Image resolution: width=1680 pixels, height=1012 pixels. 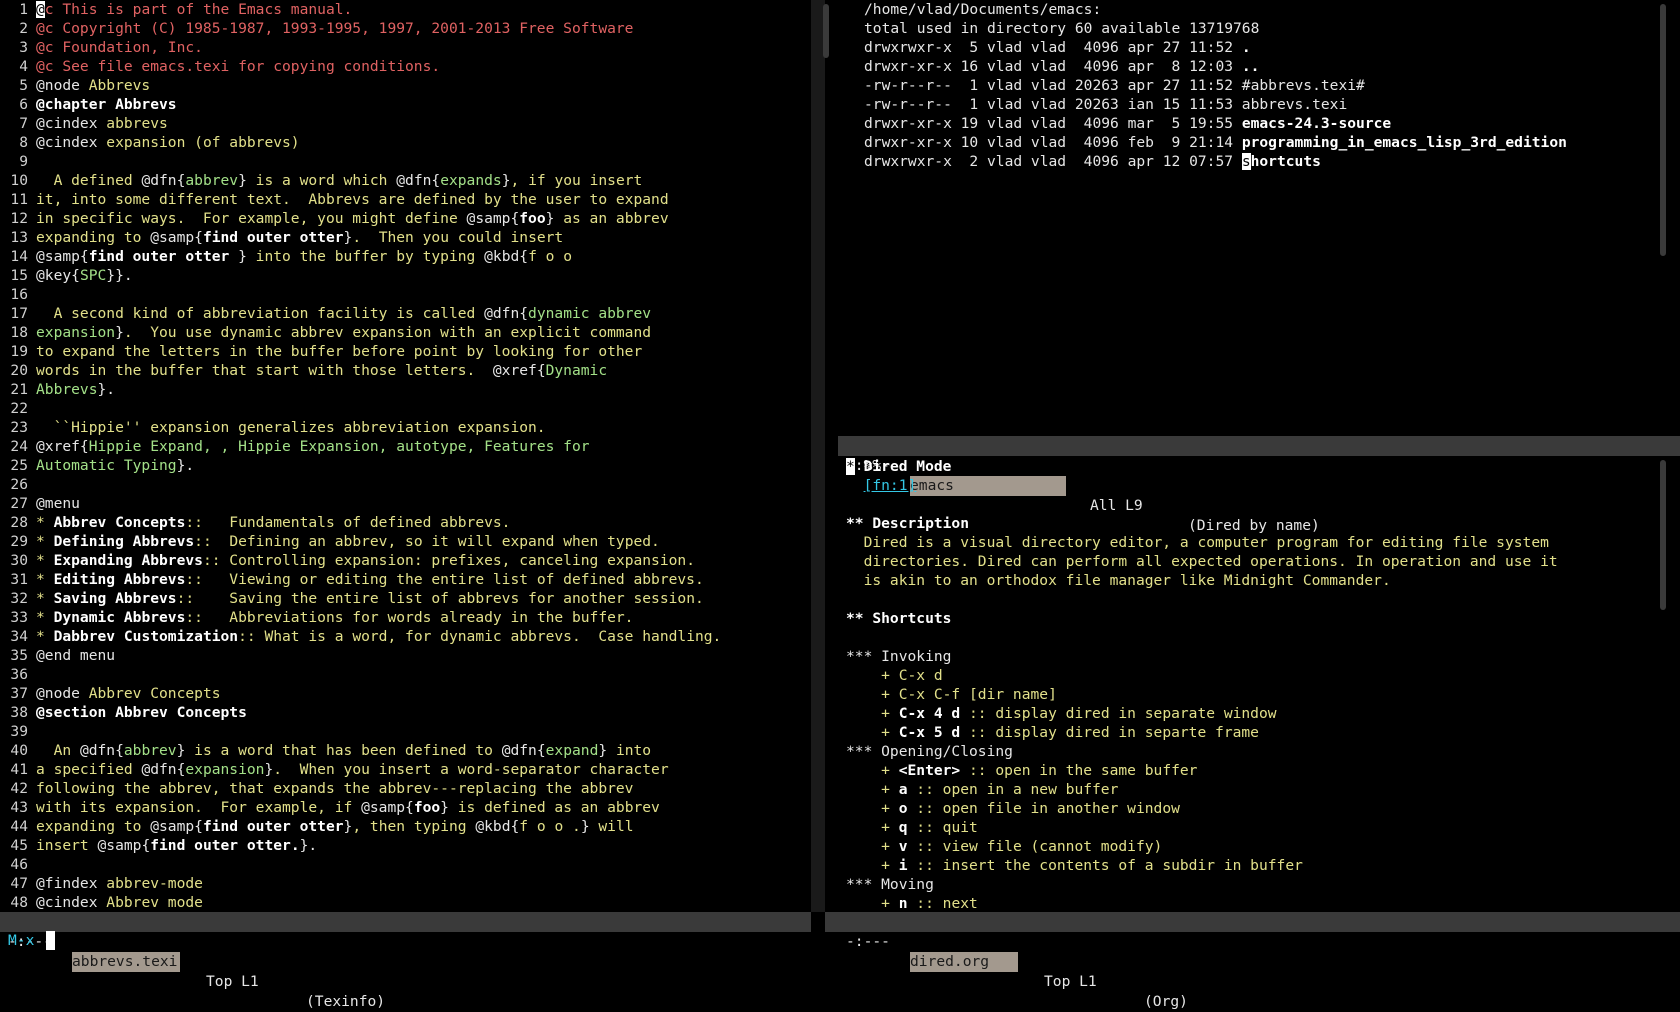 What do you see at coordinates (405, 864) in the screenshot?
I see `code-line: 46` at bounding box center [405, 864].